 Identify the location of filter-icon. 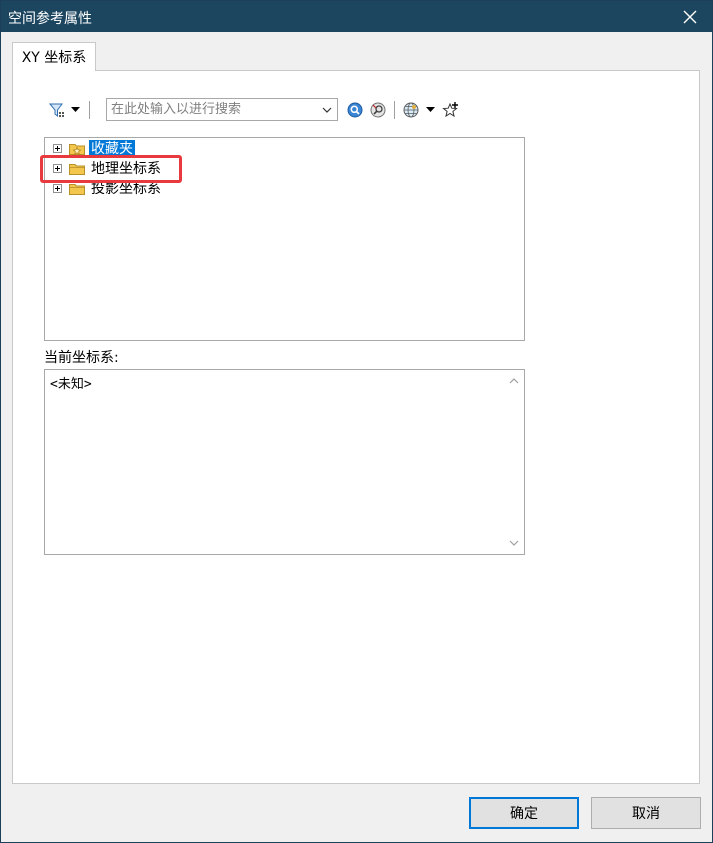
(56, 110).